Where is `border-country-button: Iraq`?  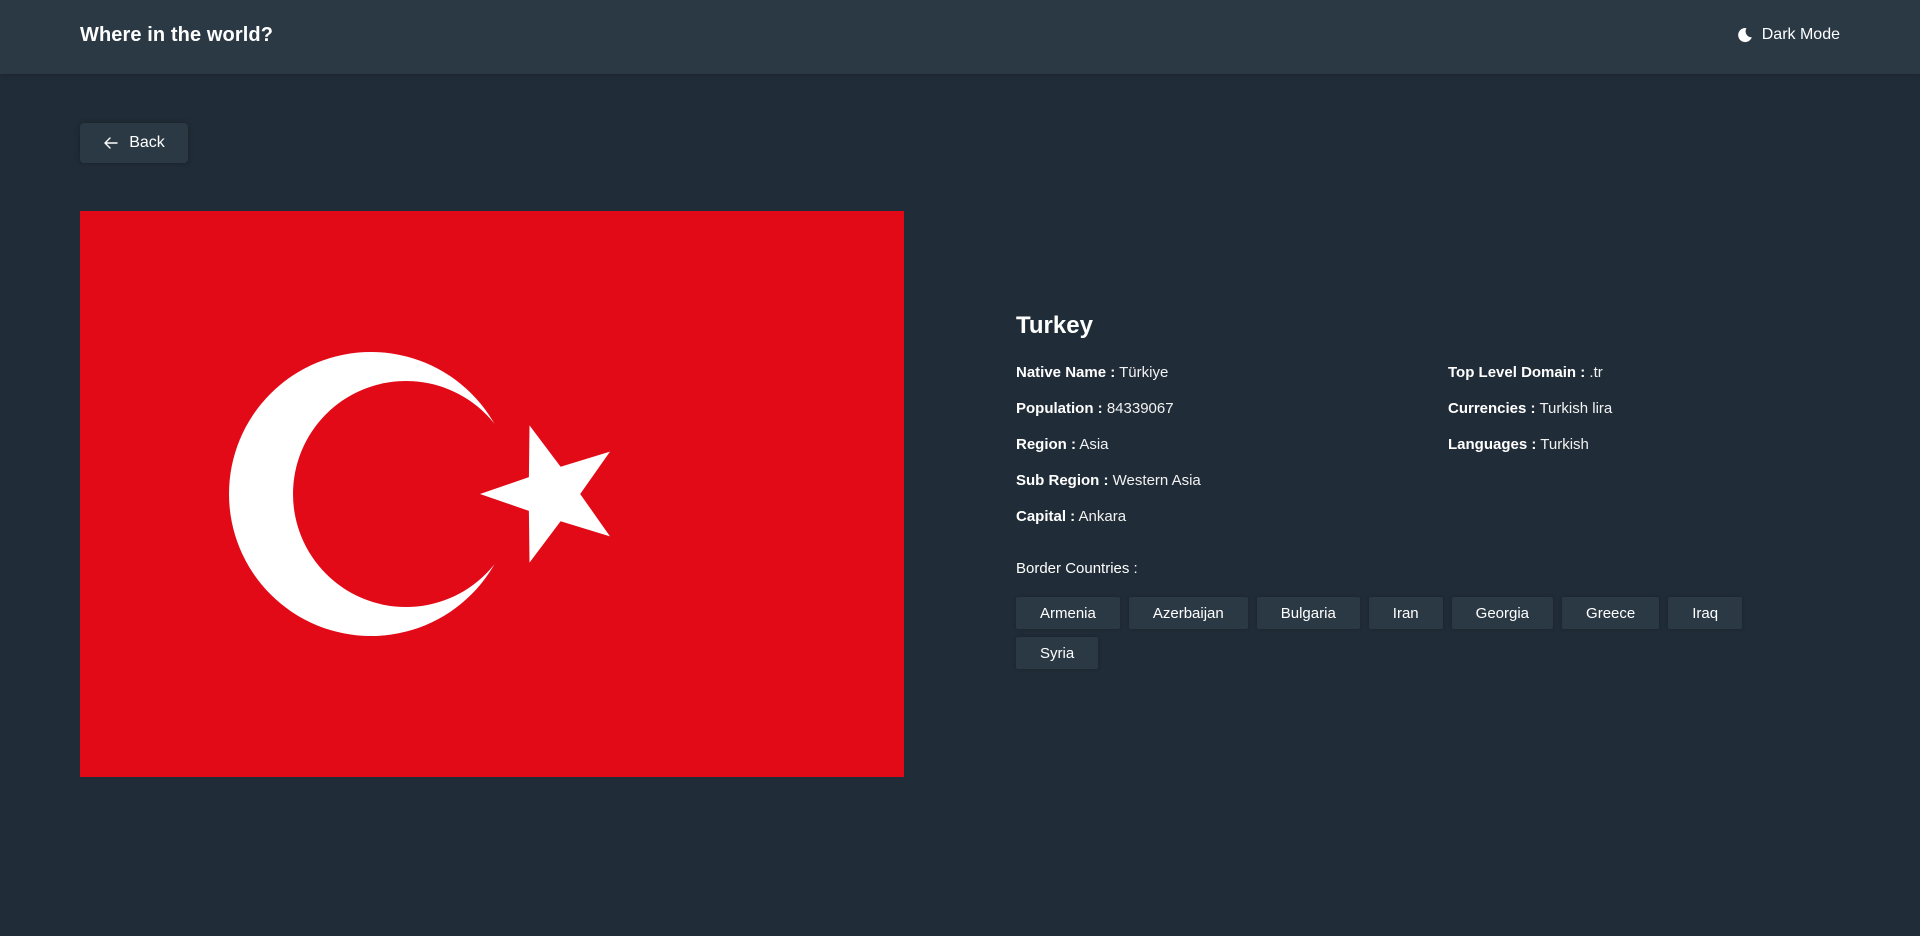 border-country-button: Iraq is located at coordinates (1705, 613).